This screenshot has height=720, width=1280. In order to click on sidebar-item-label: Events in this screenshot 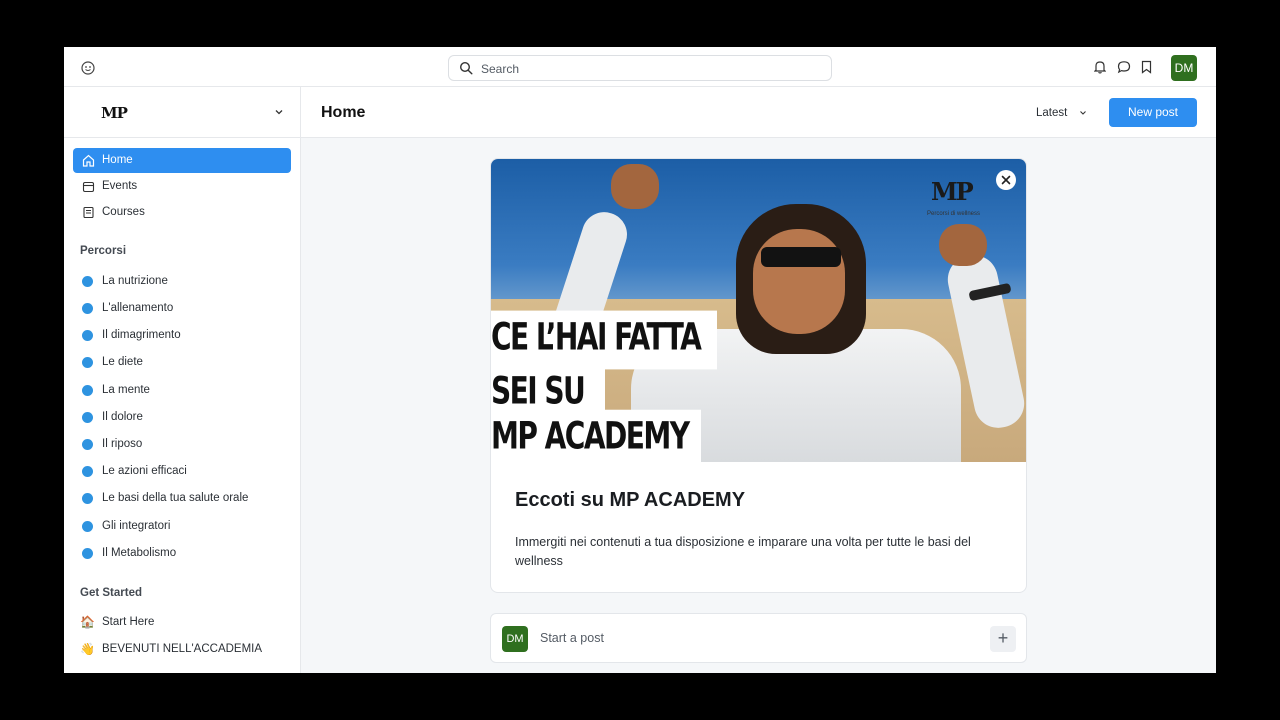, I will do `click(120, 186)`.